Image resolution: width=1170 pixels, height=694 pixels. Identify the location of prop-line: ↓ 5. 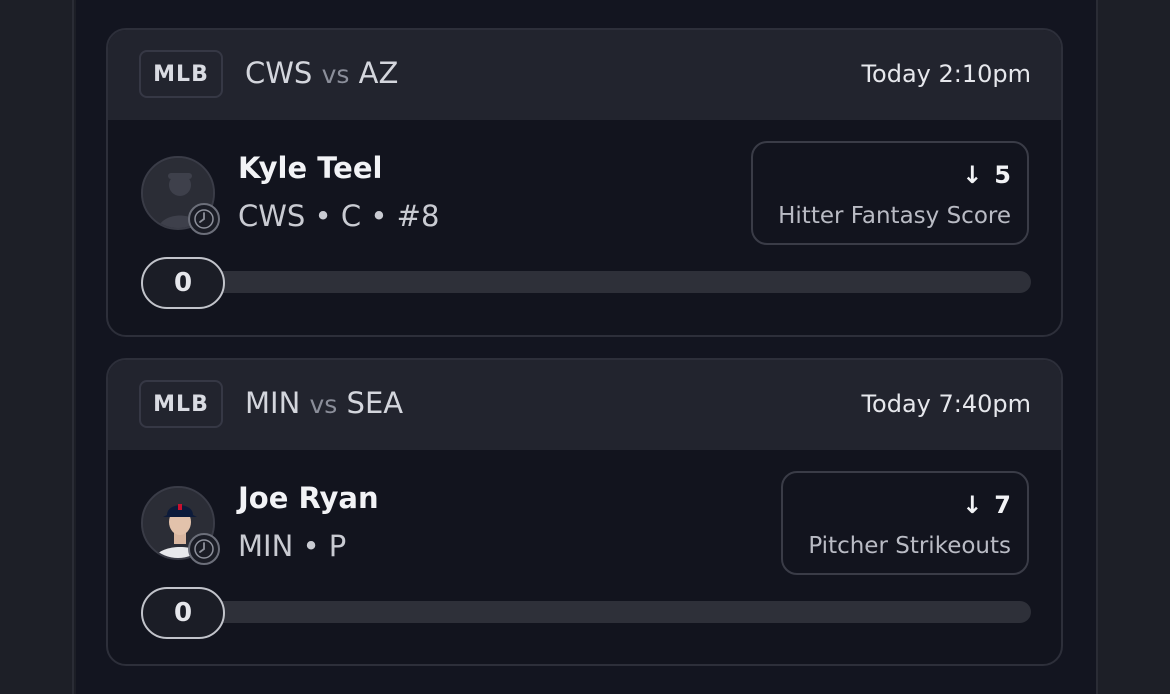
(986, 175).